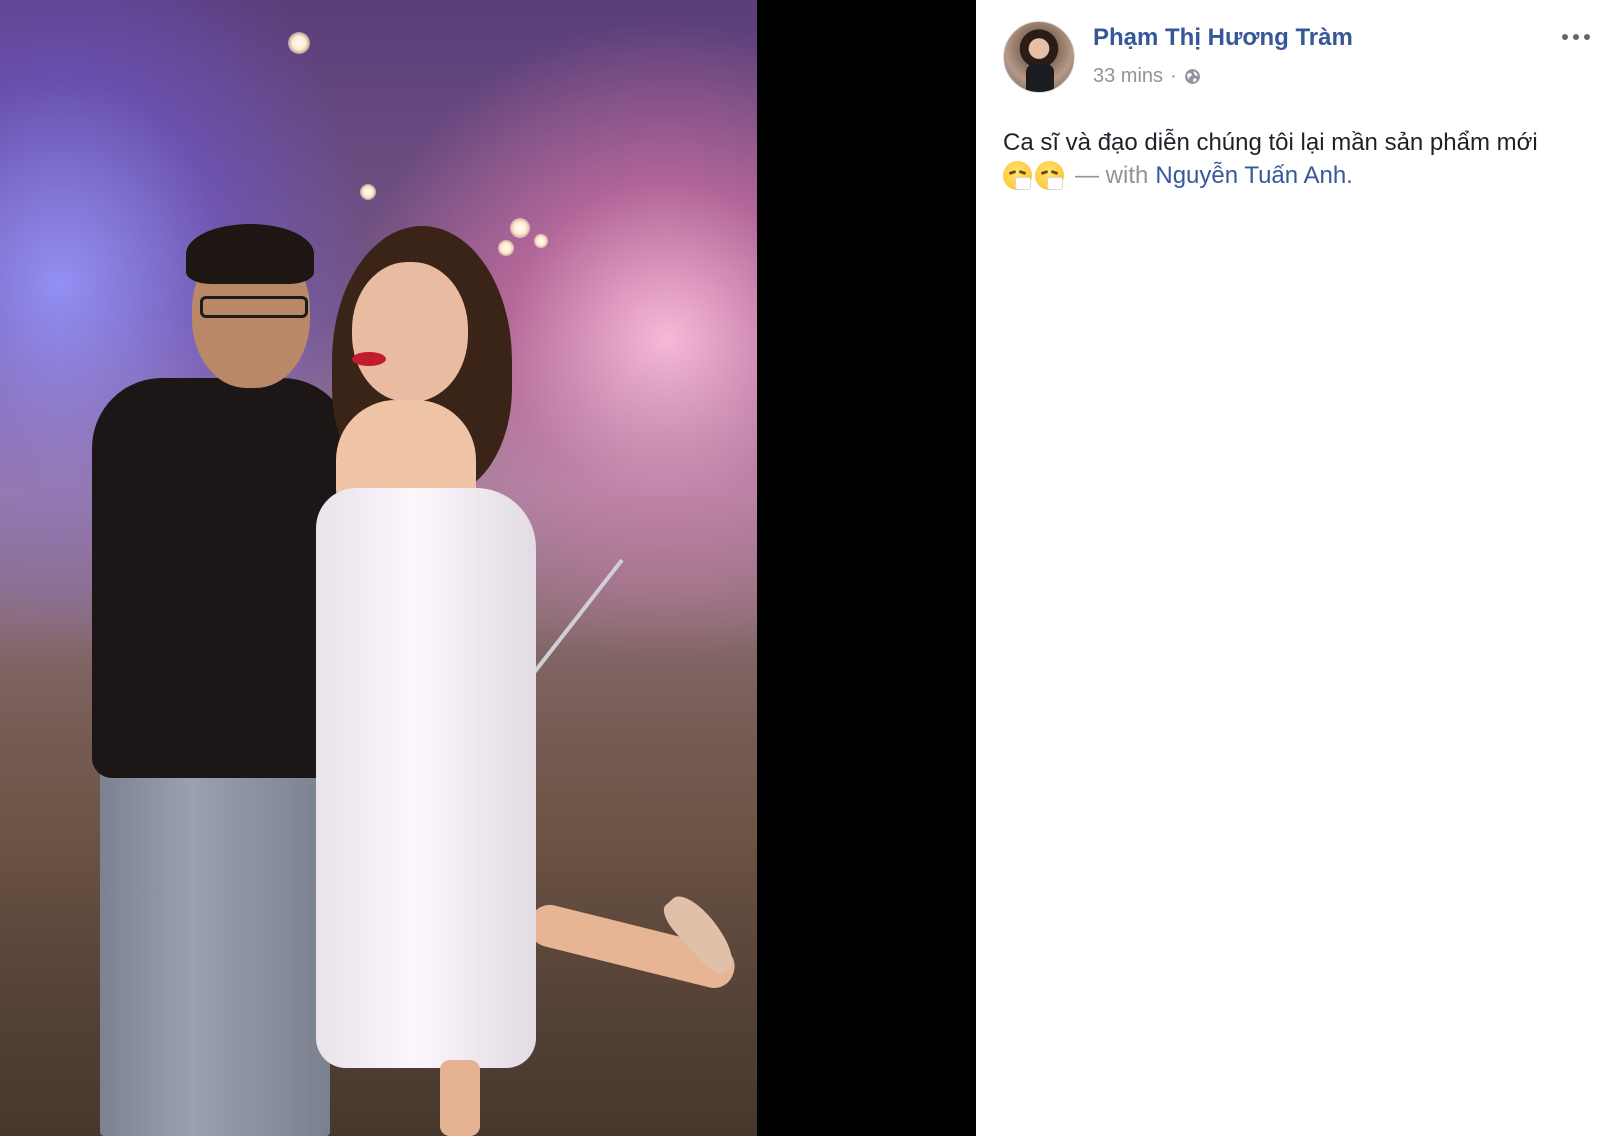 Image resolution: width=1610 pixels, height=1136 pixels. I want to click on man-hair, so click(250, 254).